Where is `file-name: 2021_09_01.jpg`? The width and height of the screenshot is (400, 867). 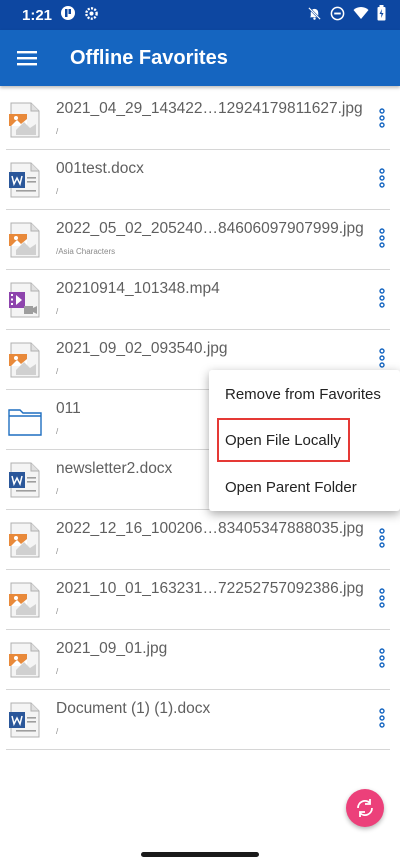 file-name: 2021_09_01.jpg is located at coordinates (112, 648).